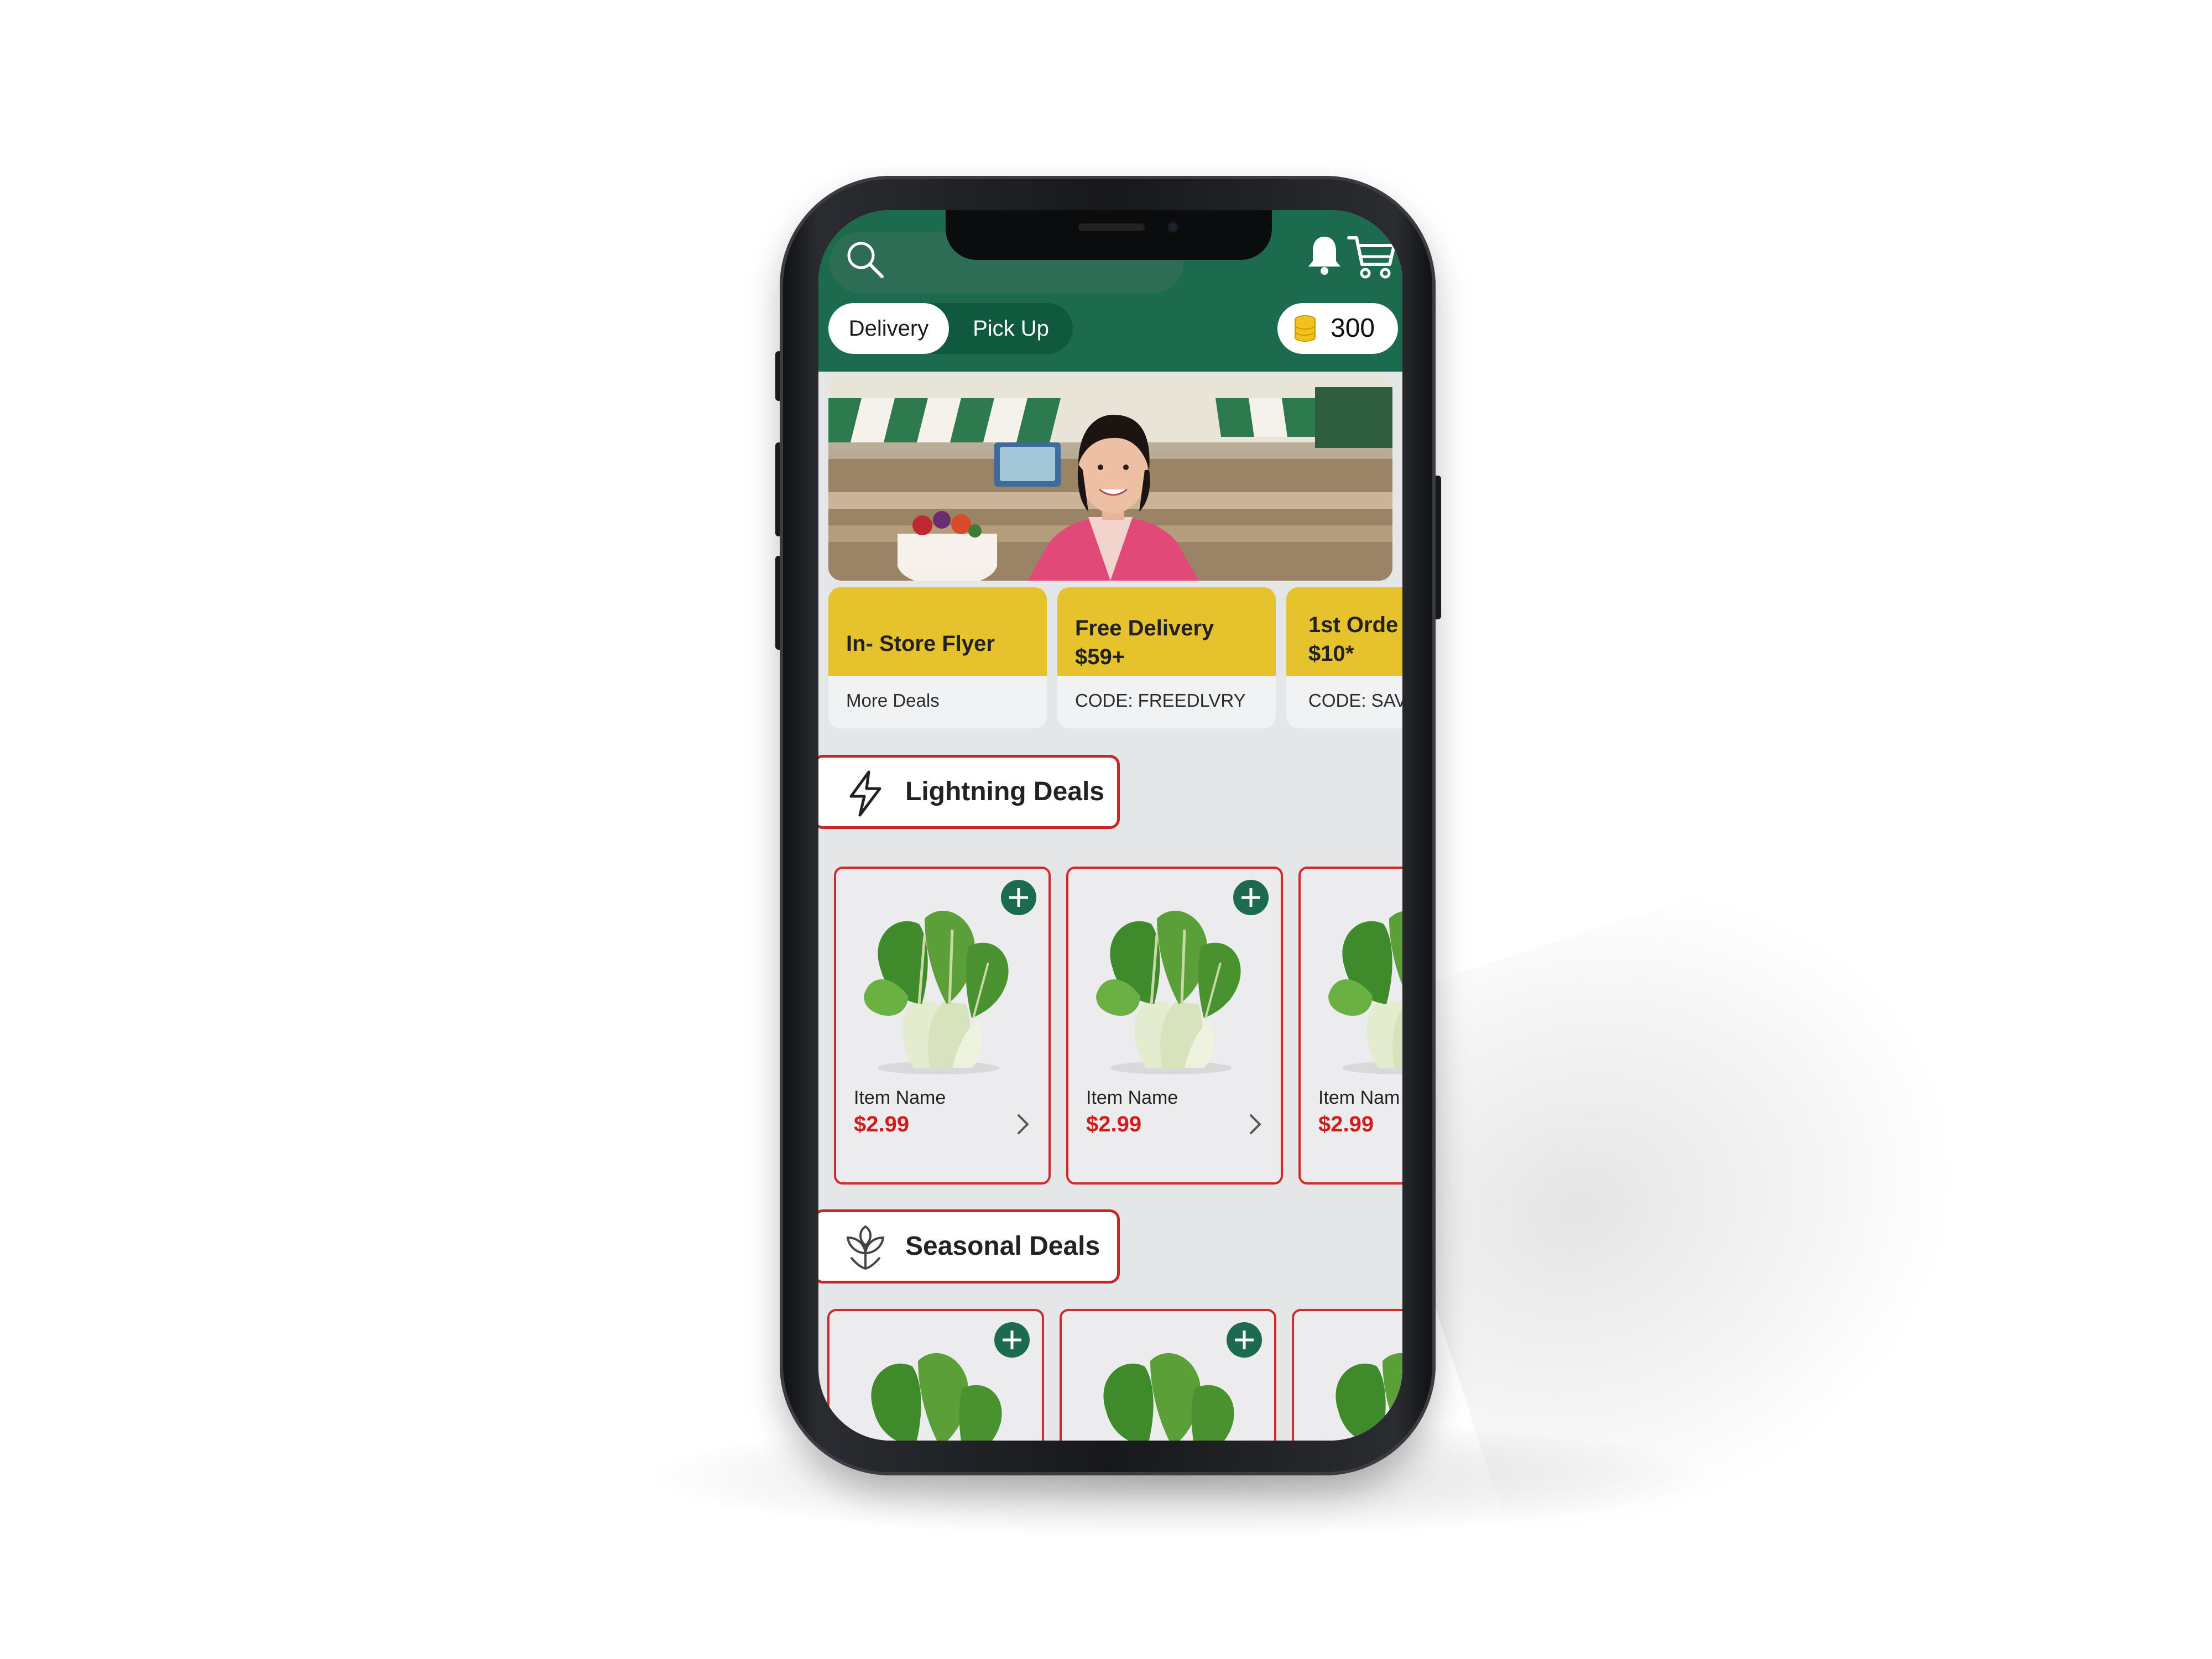 This screenshot has height=1659, width=2212. Describe the element at coordinates (866, 260) in the screenshot. I see `search-icon` at that location.